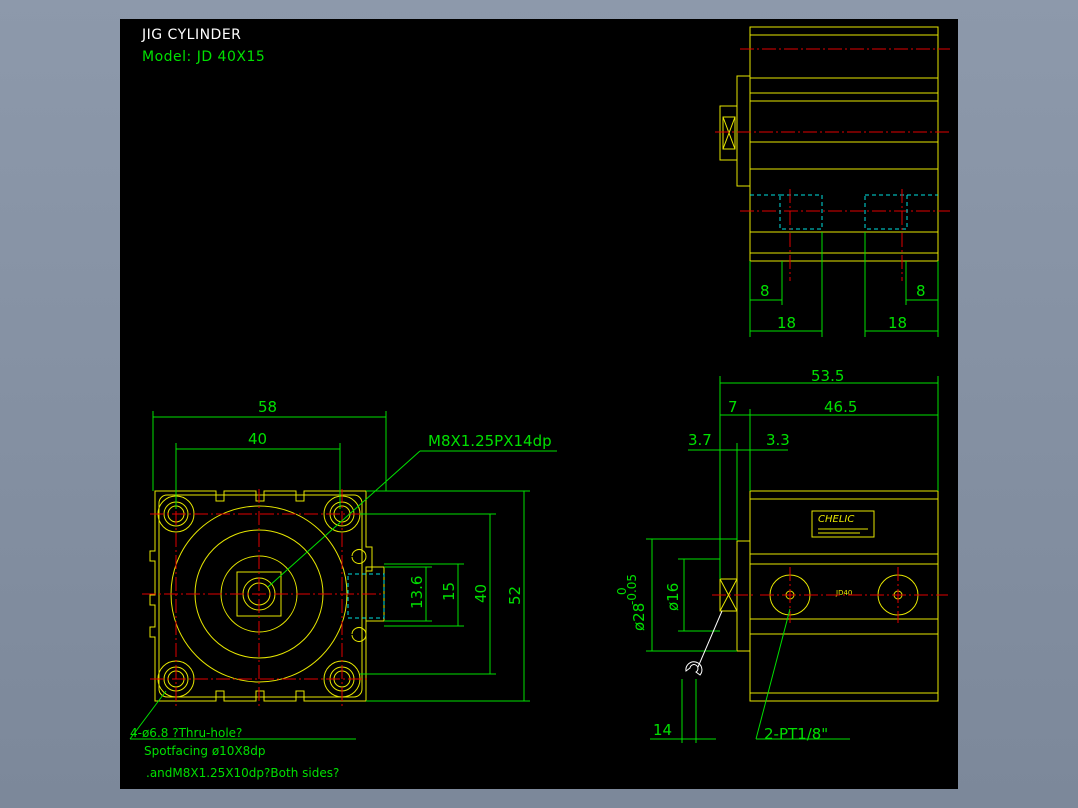  Describe the element at coordinates (242, 773) in the screenshot. I see `note-line-3: .andM8X1.25X10dp?Both sides?` at that location.